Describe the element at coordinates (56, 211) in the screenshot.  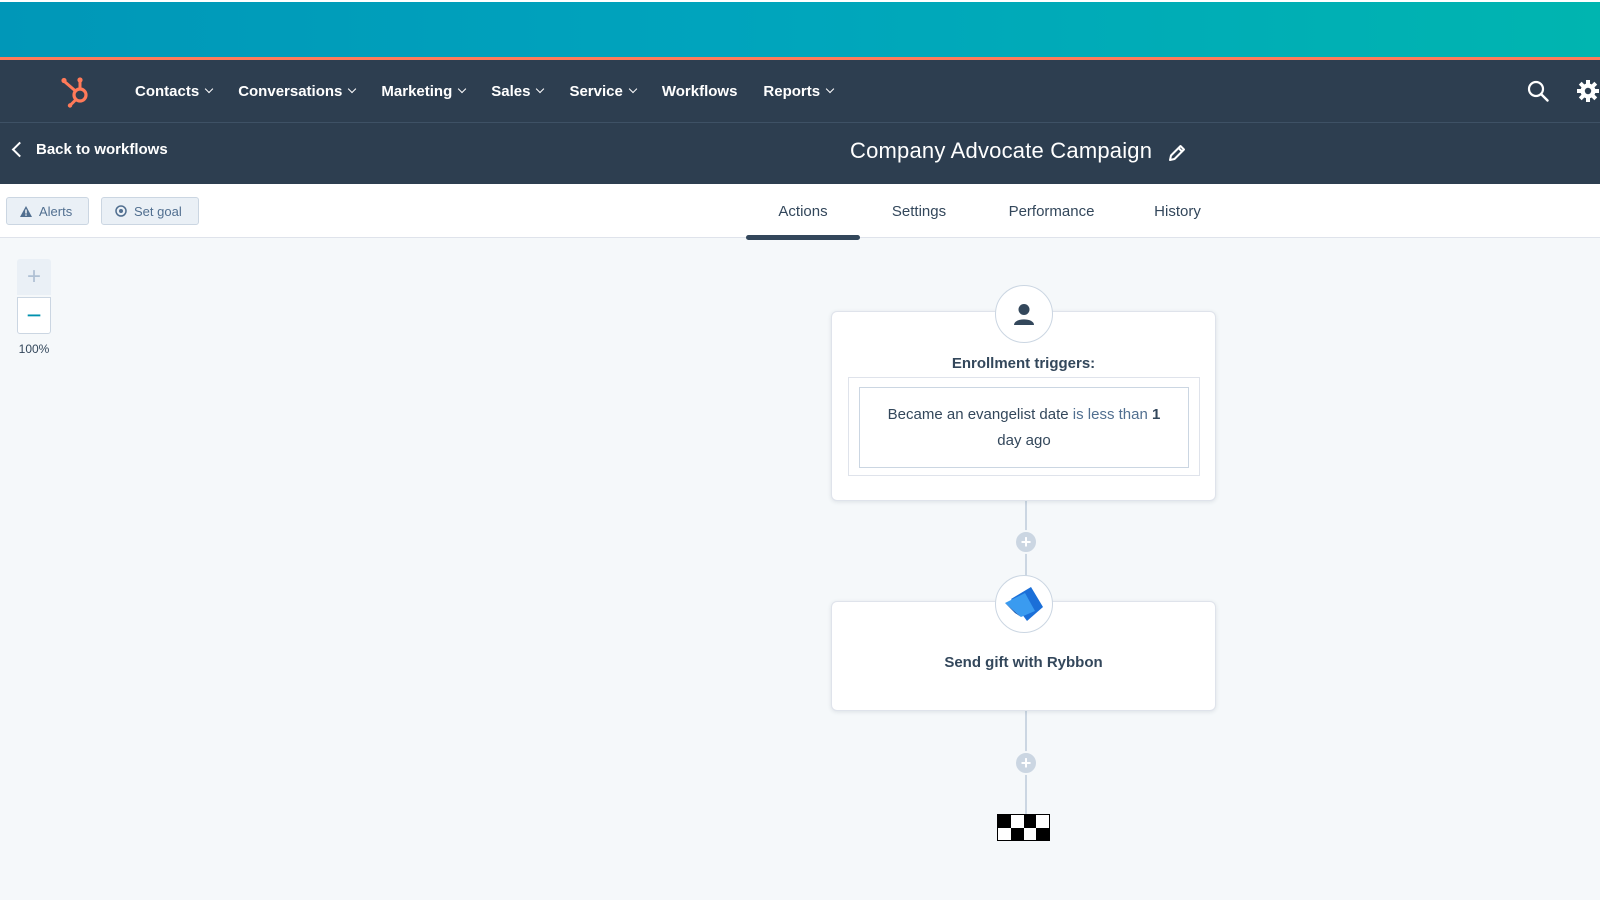
I see `alerts-button-label: Alerts` at that location.